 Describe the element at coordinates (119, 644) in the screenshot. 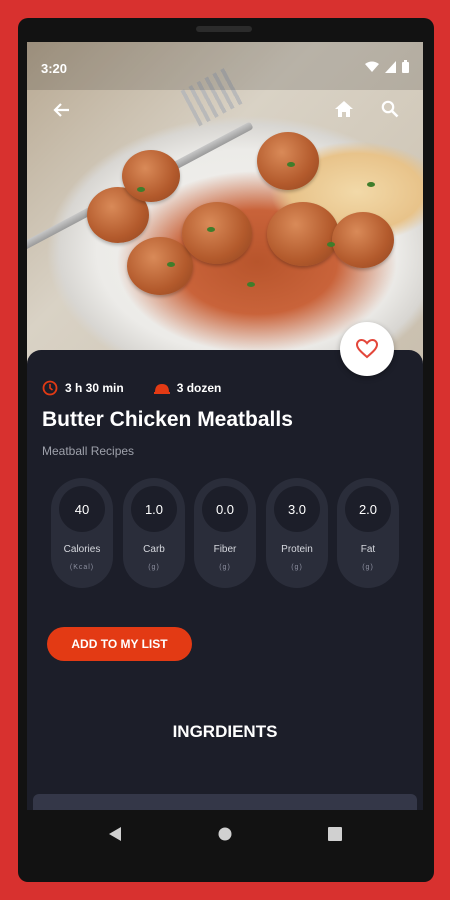

I see `add-to-list-button: ADD TO MY LIST` at that location.